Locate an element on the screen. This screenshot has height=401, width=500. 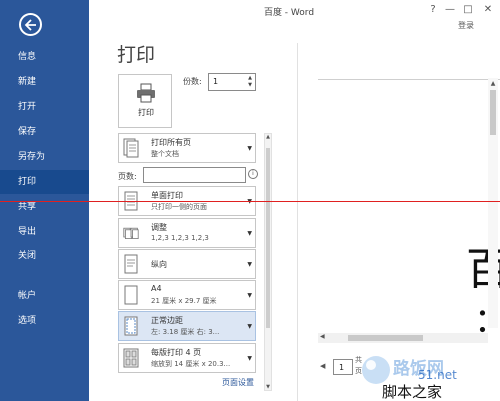
pages-per-sheet-icon is located at coordinates (131, 358).